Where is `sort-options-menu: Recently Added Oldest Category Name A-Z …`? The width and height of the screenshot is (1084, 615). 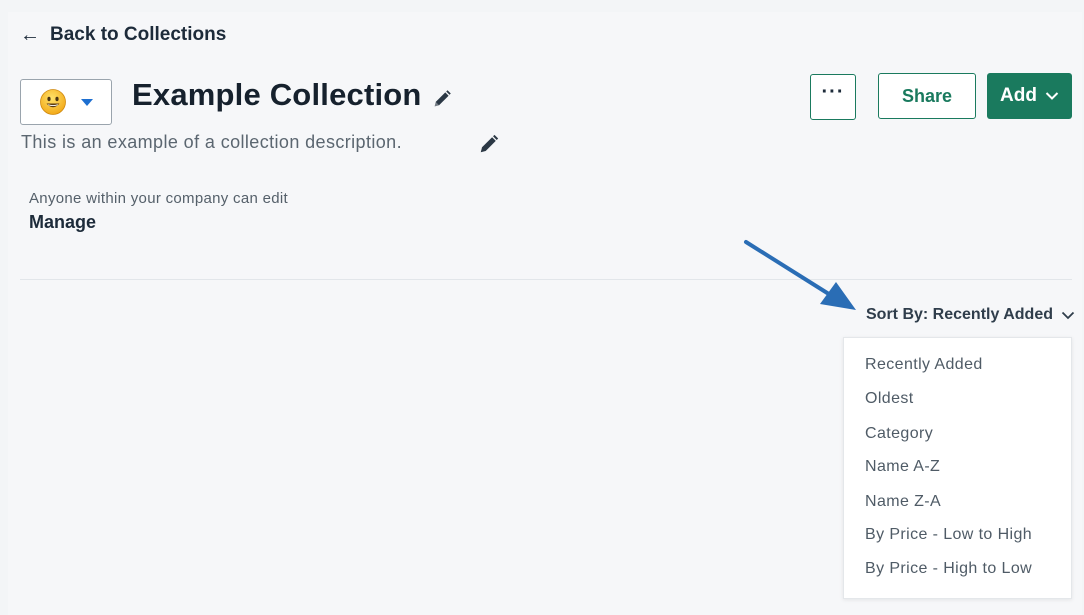 sort-options-menu: Recently Added Oldest Category Name A-Z … is located at coordinates (957, 468).